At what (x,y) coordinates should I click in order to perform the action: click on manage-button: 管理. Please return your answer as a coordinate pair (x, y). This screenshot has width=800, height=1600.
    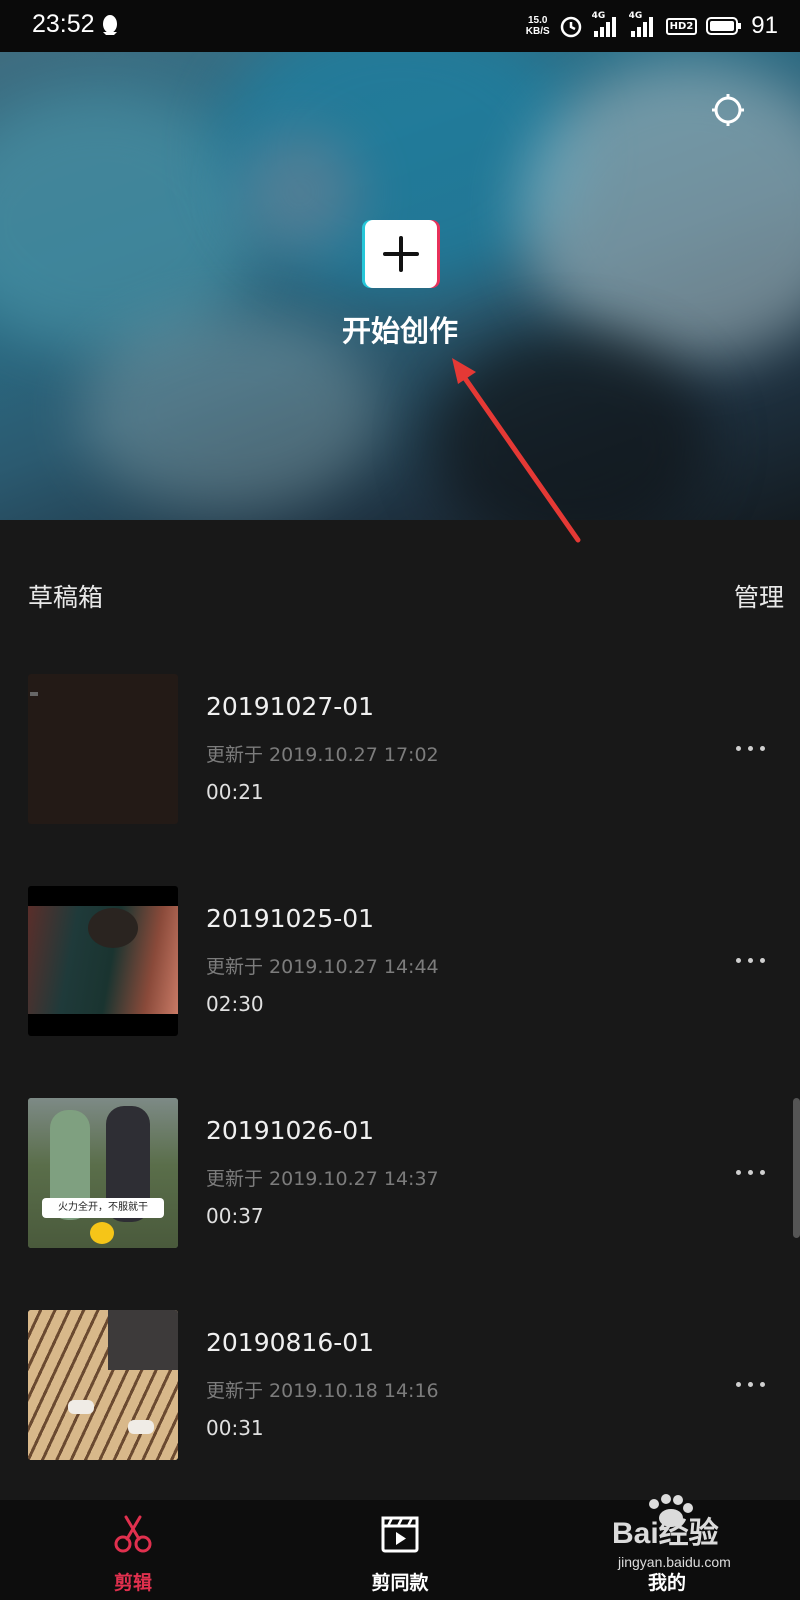
    Looking at the image, I should click on (759, 596).